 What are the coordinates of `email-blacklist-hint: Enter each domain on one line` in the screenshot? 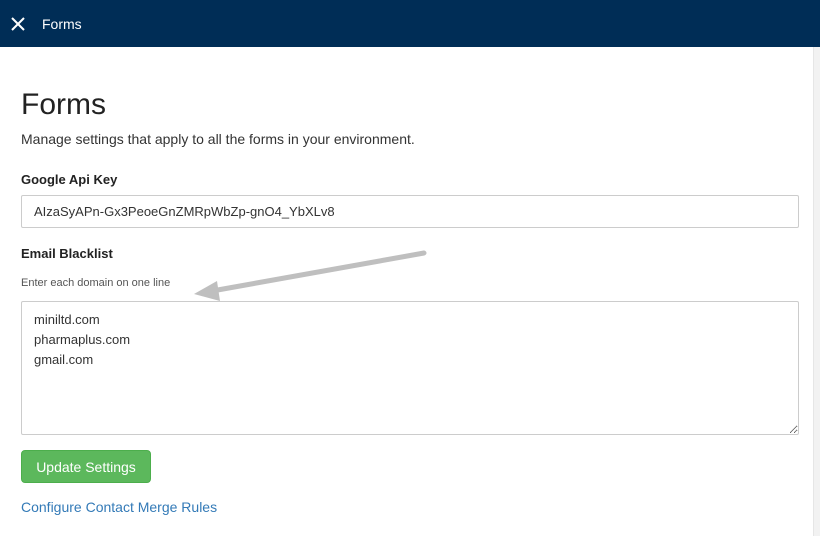 It's located at (96, 283).